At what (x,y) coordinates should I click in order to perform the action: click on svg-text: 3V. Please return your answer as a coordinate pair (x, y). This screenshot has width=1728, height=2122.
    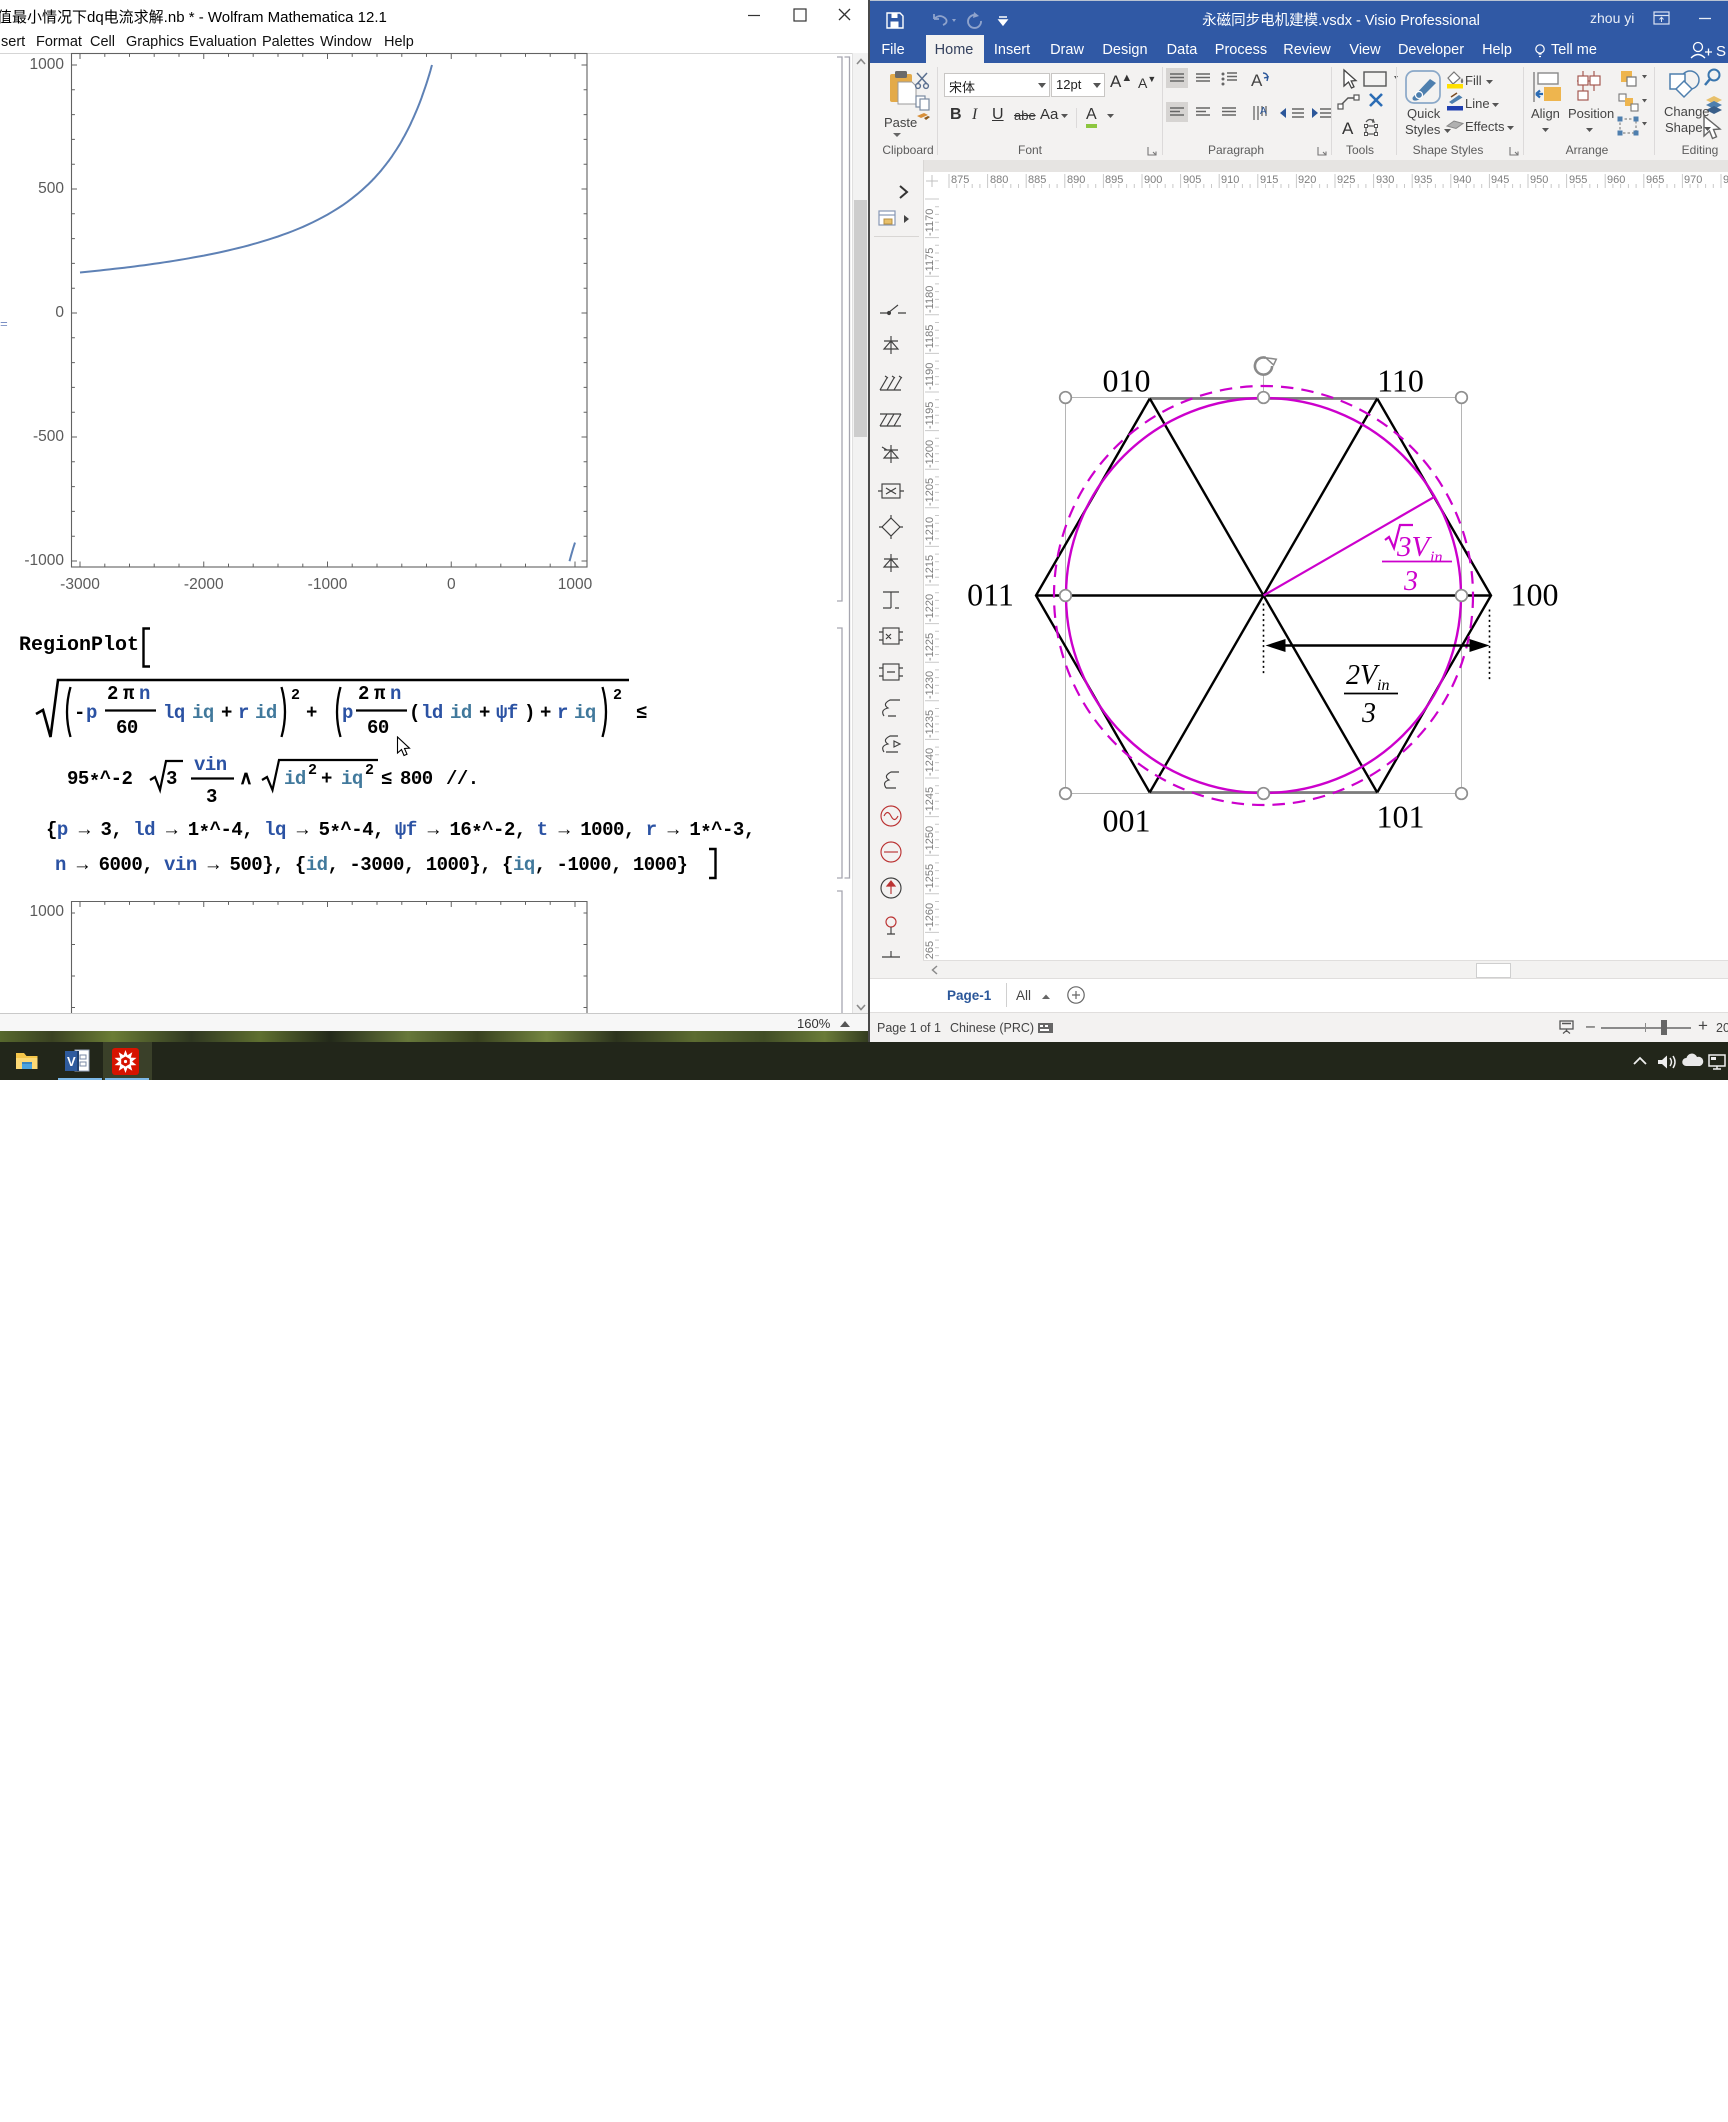
    Looking at the image, I should click on (1414, 547).